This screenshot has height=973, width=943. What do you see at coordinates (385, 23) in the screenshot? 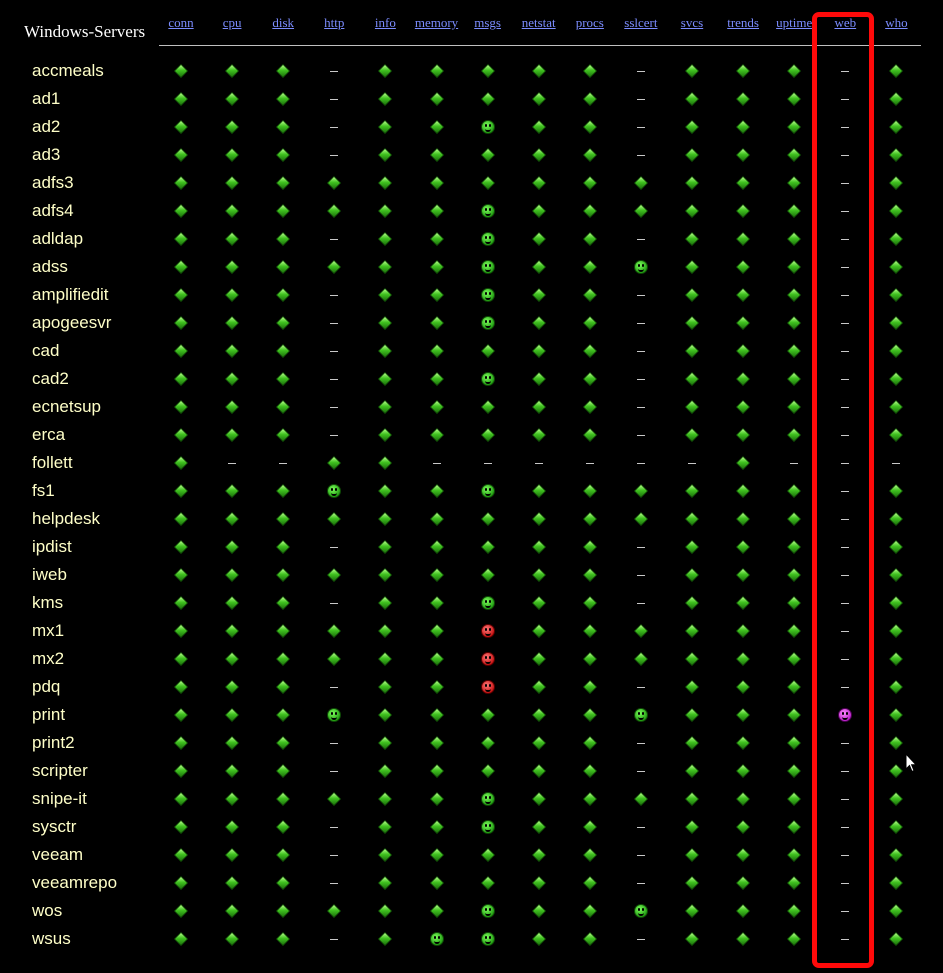
I see `column-header-info: info` at bounding box center [385, 23].